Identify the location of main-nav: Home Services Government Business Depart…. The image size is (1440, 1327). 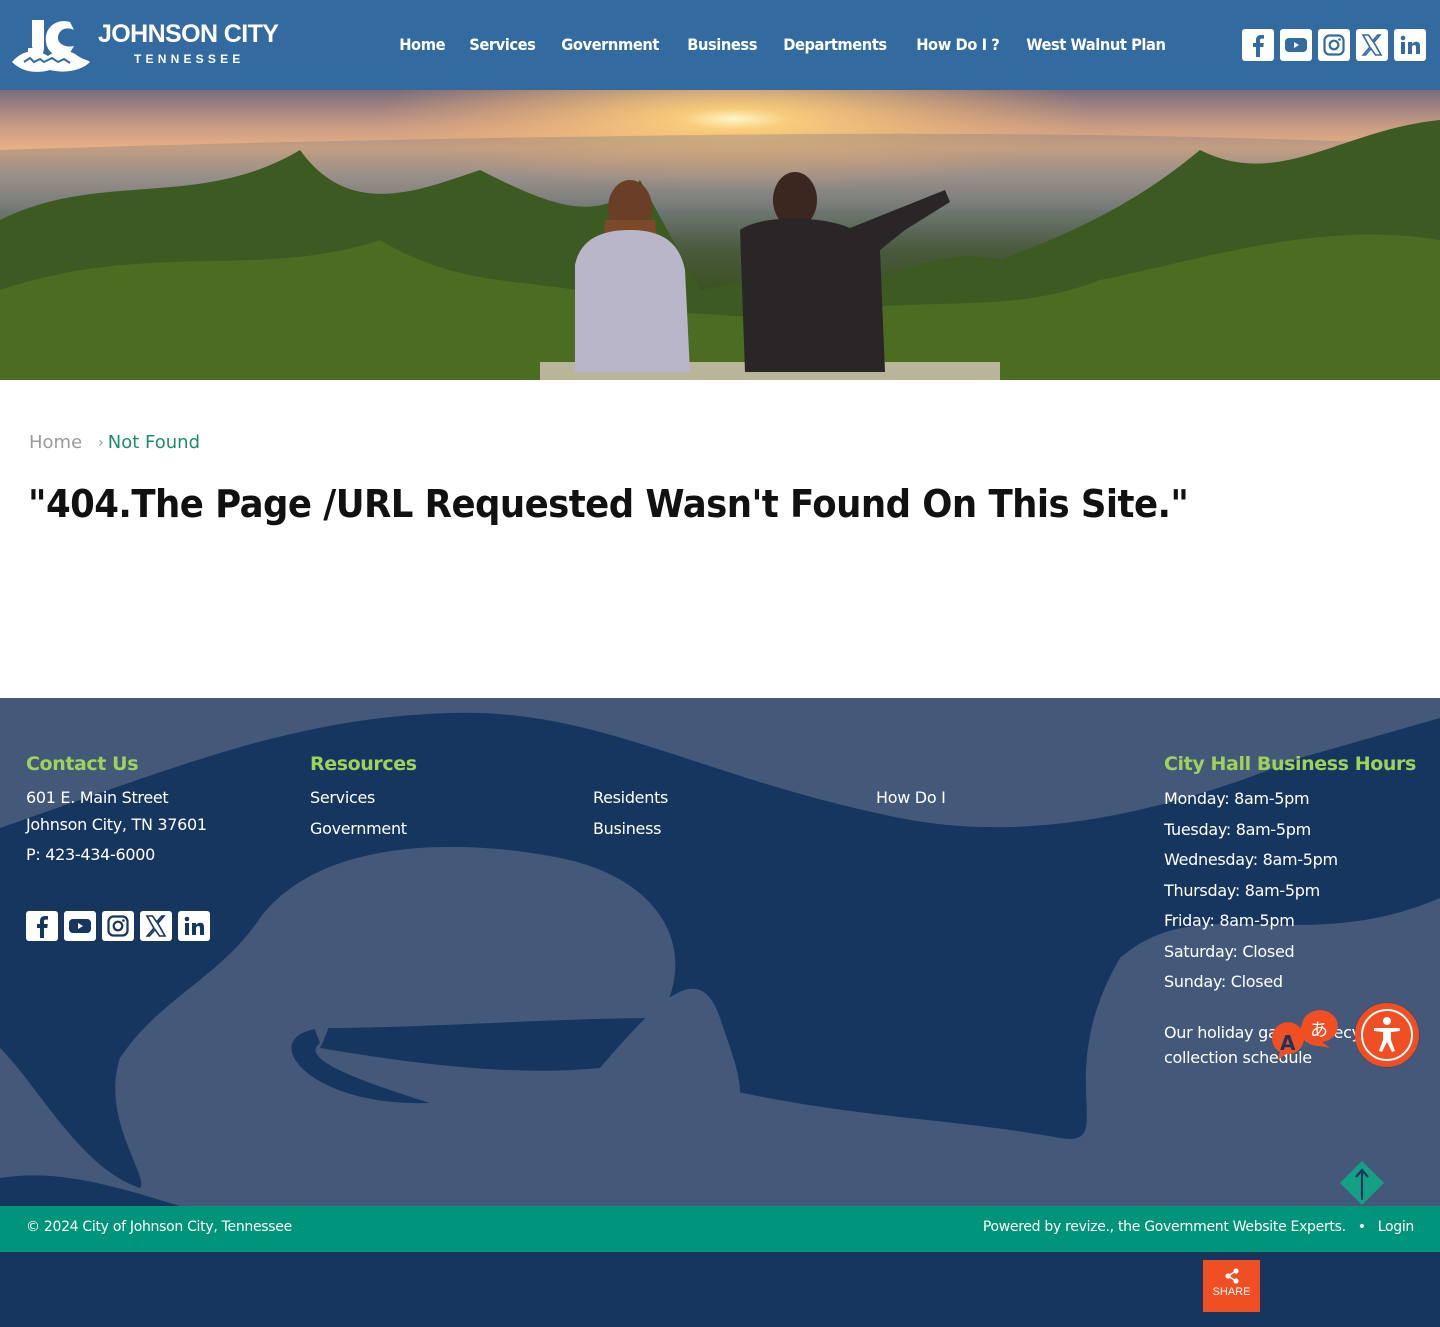
(789, 45).